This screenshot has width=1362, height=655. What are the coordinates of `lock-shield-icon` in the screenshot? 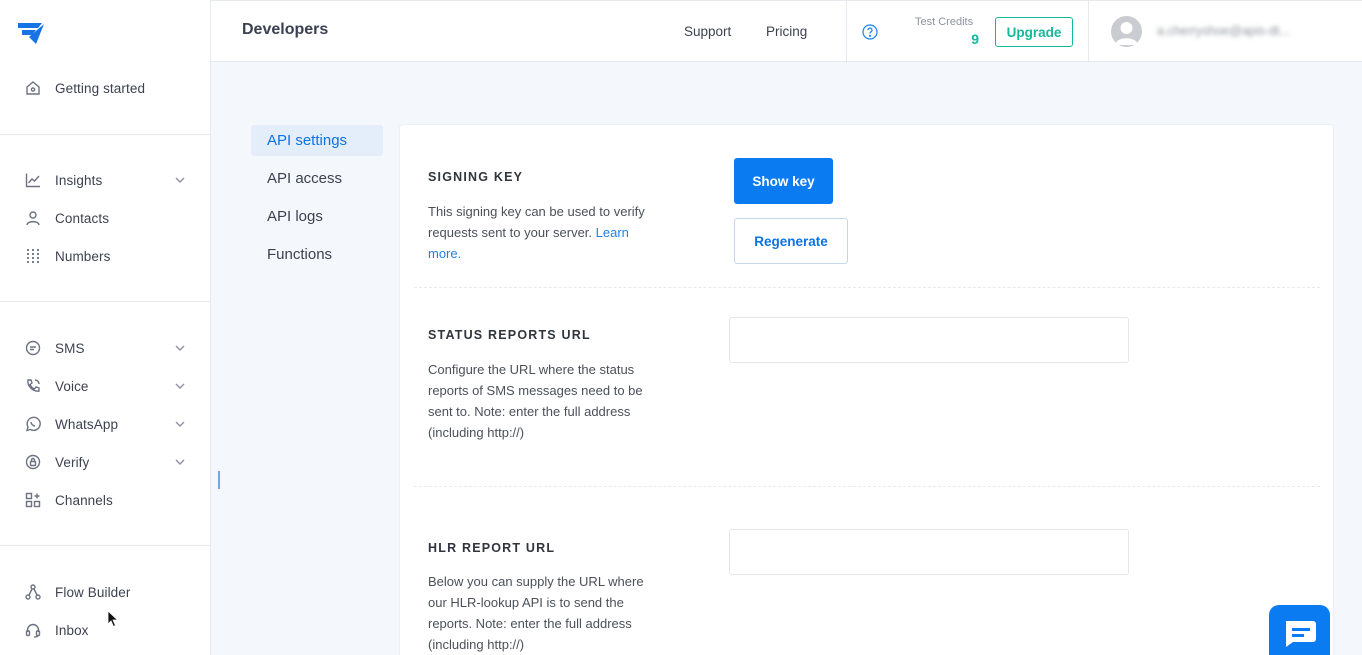 It's located at (32, 462).